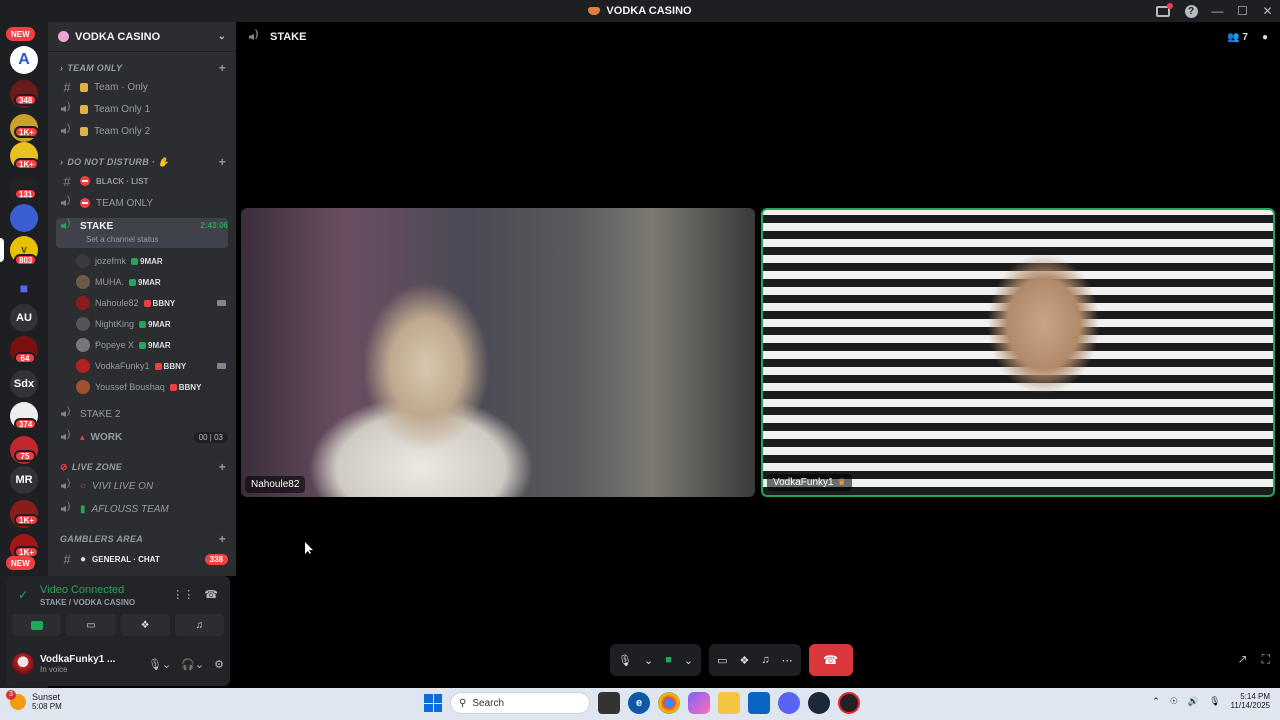  Describe the element at coordinates (142, 203) in the screenshot. I see `channel-team-only-dnd: TEAM ONLY` at that location.